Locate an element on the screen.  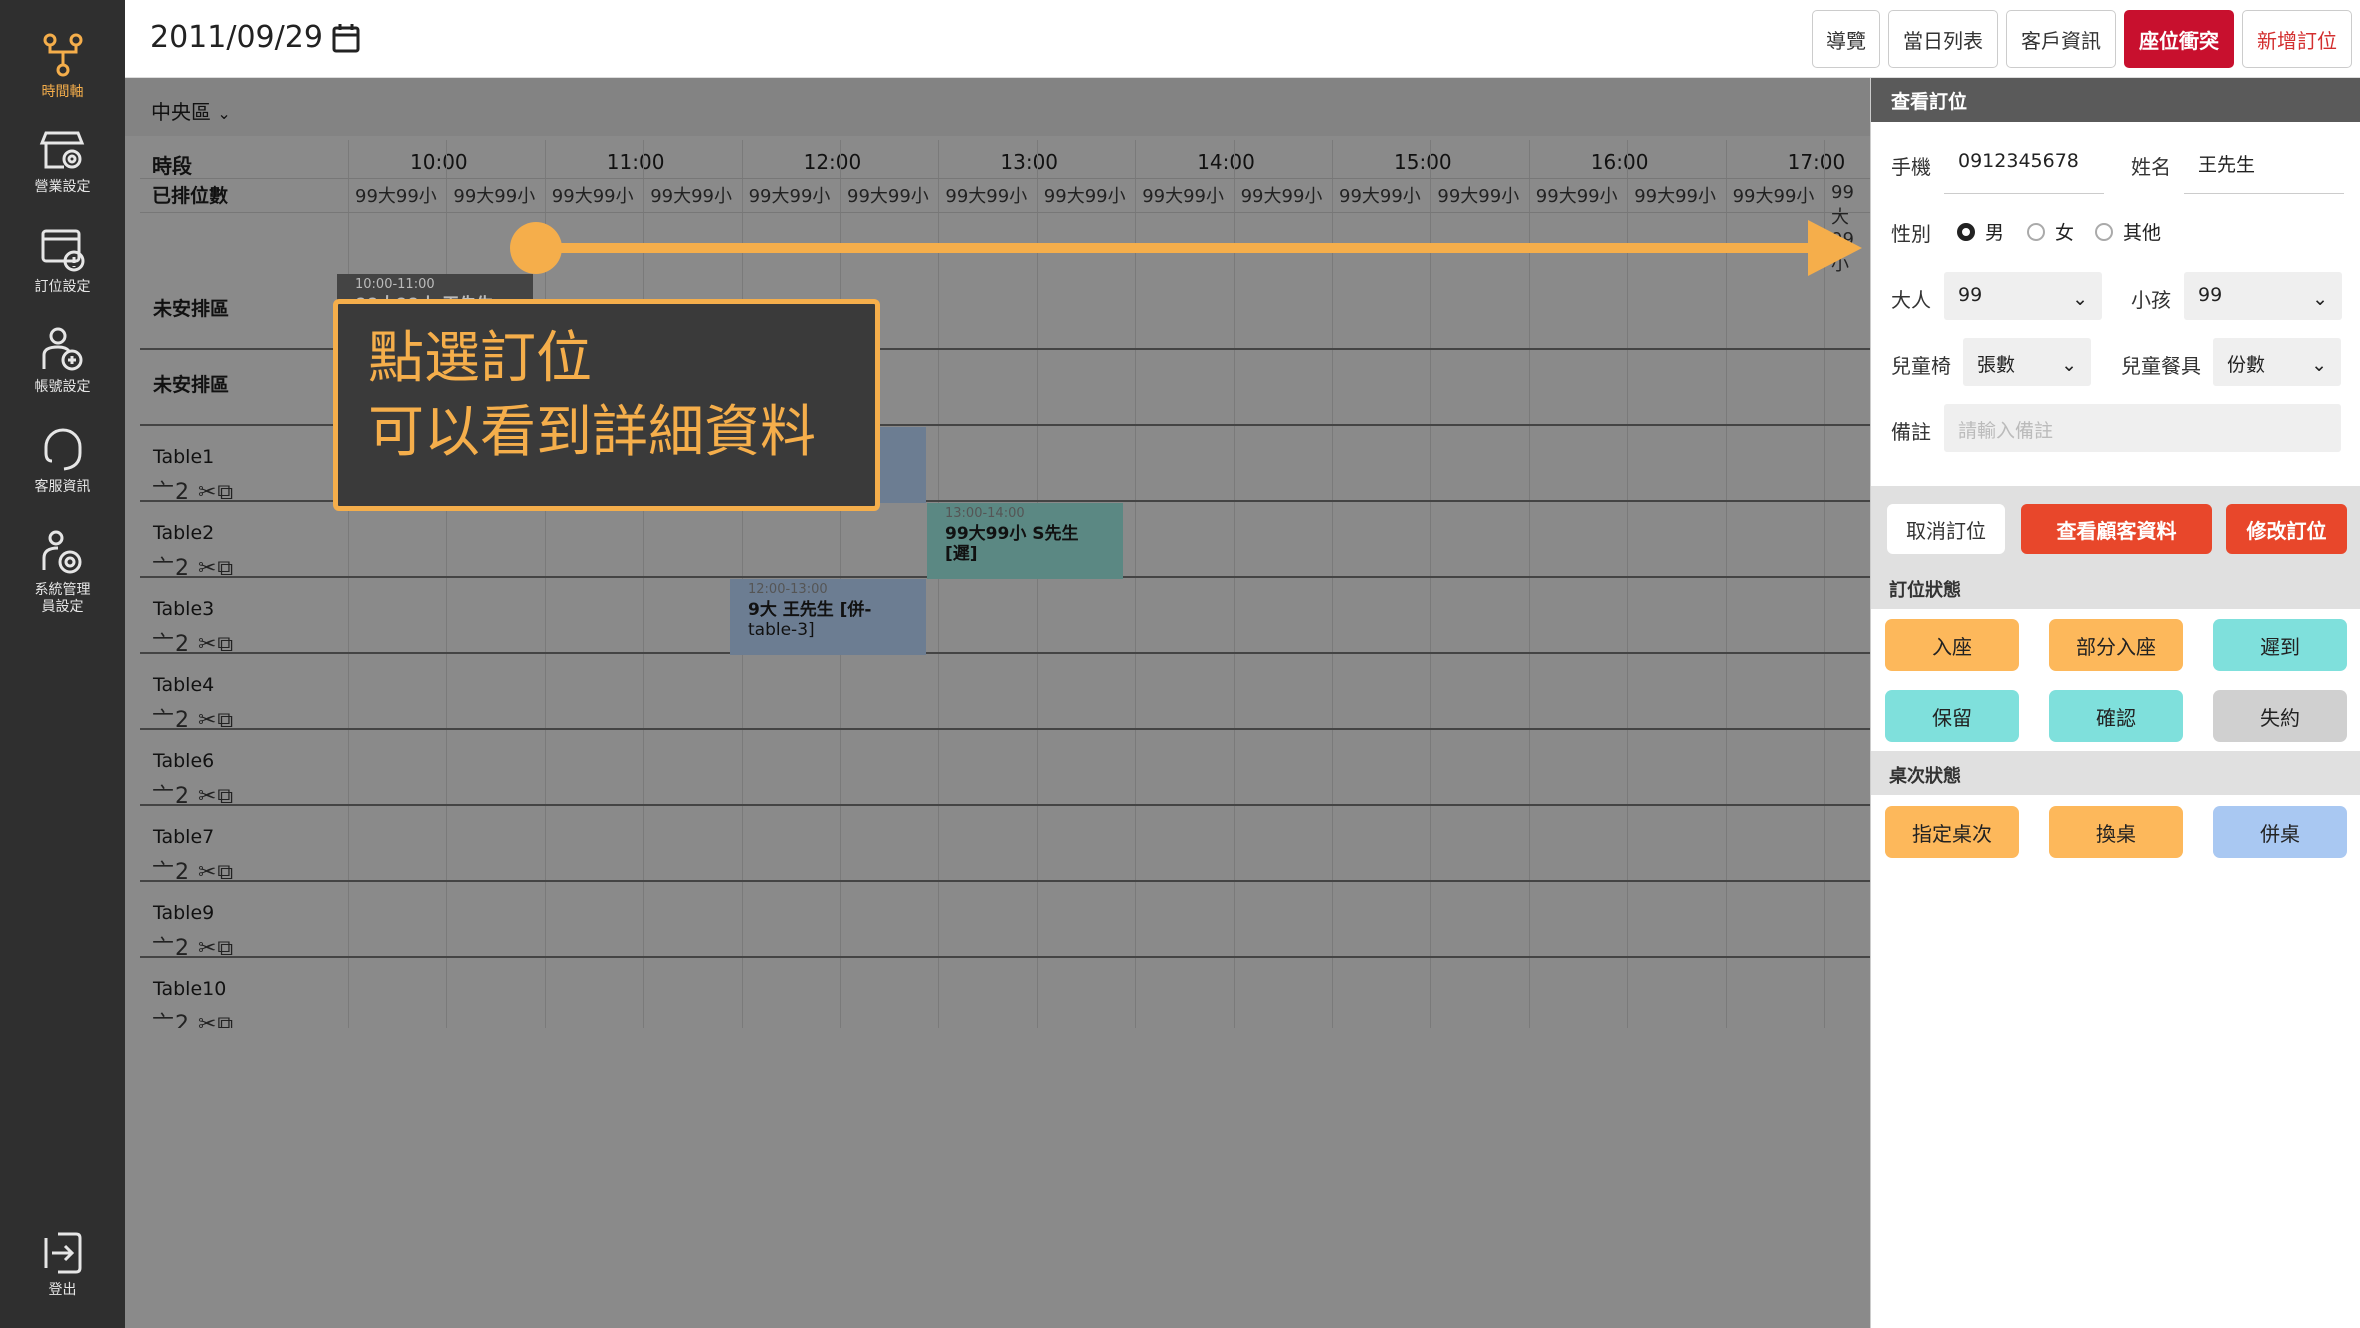
support-icon is located at coordinates (62, 449).